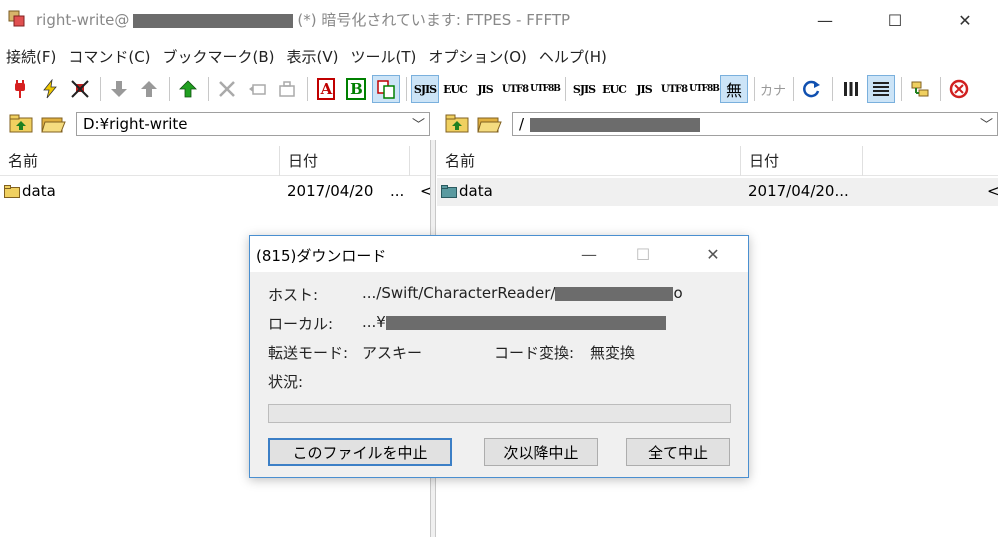  What do you see at coordinates (16, 18) in the screenshot?
I see `app-icon` at bounding box center [16, 18].